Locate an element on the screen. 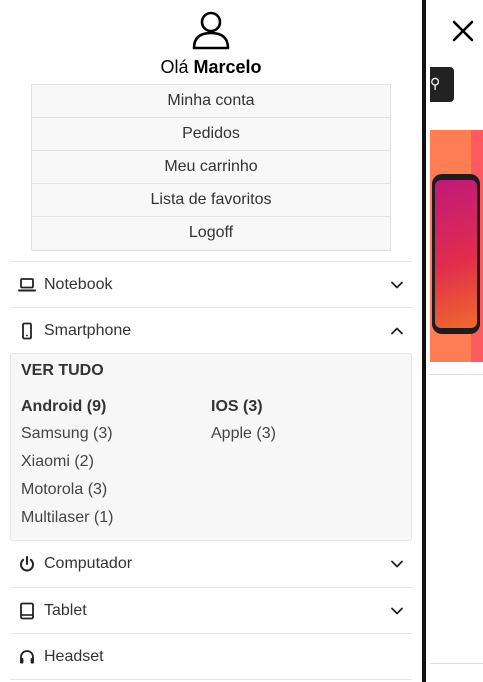 The image size is (483, 682). power-icon is located at coordinates (27, 564).